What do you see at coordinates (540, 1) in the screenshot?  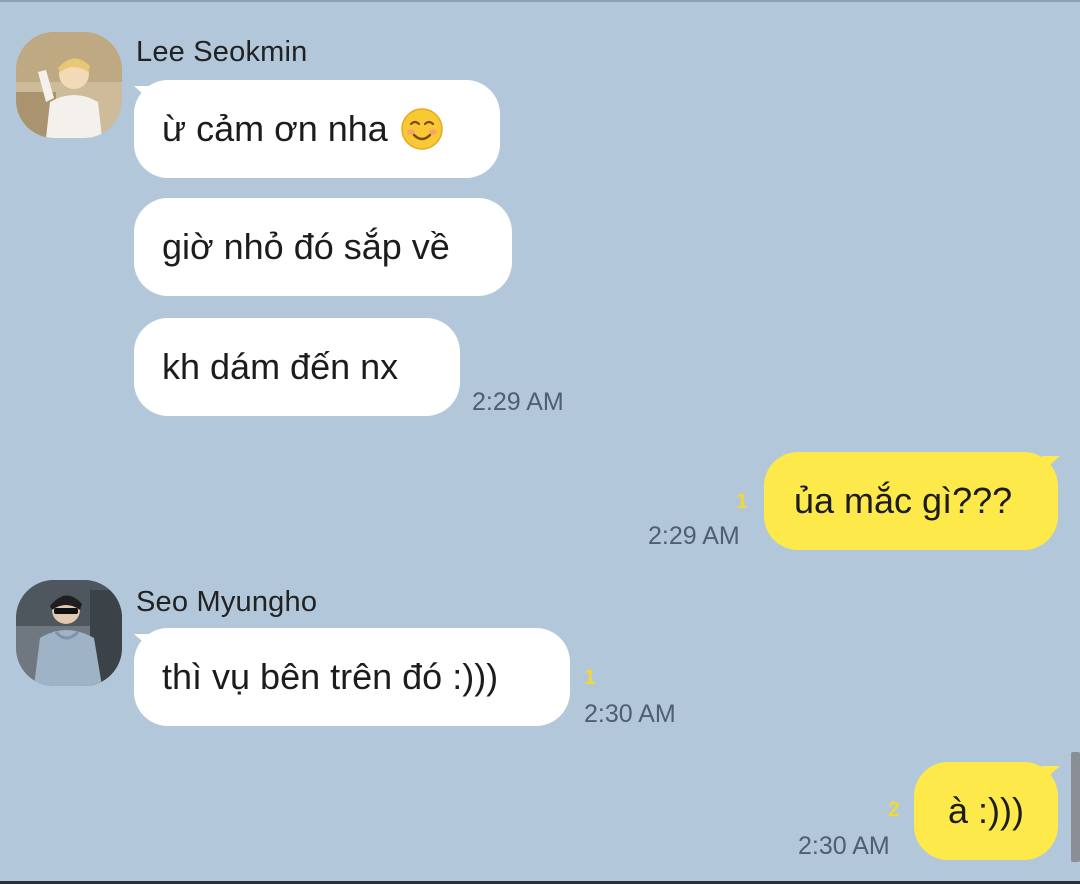 I see `top-divider` at bounding box center [540, 1].